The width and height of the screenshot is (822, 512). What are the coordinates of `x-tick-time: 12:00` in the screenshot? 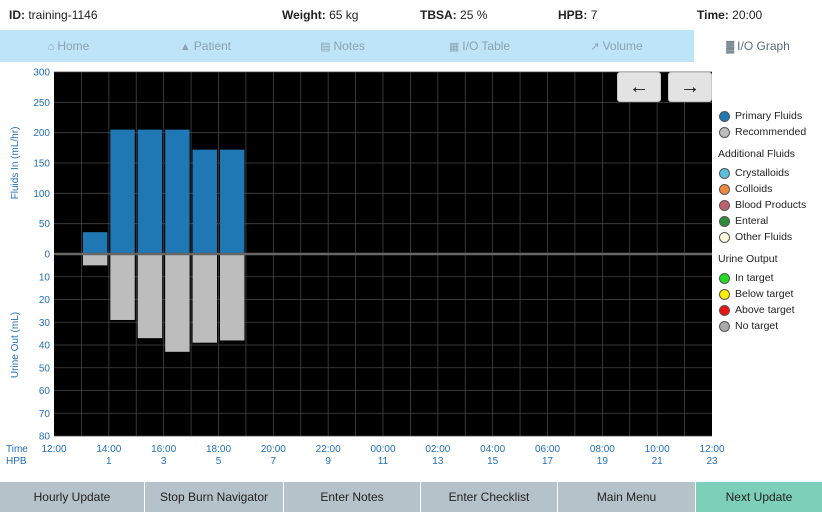 It's located at (711, 449).